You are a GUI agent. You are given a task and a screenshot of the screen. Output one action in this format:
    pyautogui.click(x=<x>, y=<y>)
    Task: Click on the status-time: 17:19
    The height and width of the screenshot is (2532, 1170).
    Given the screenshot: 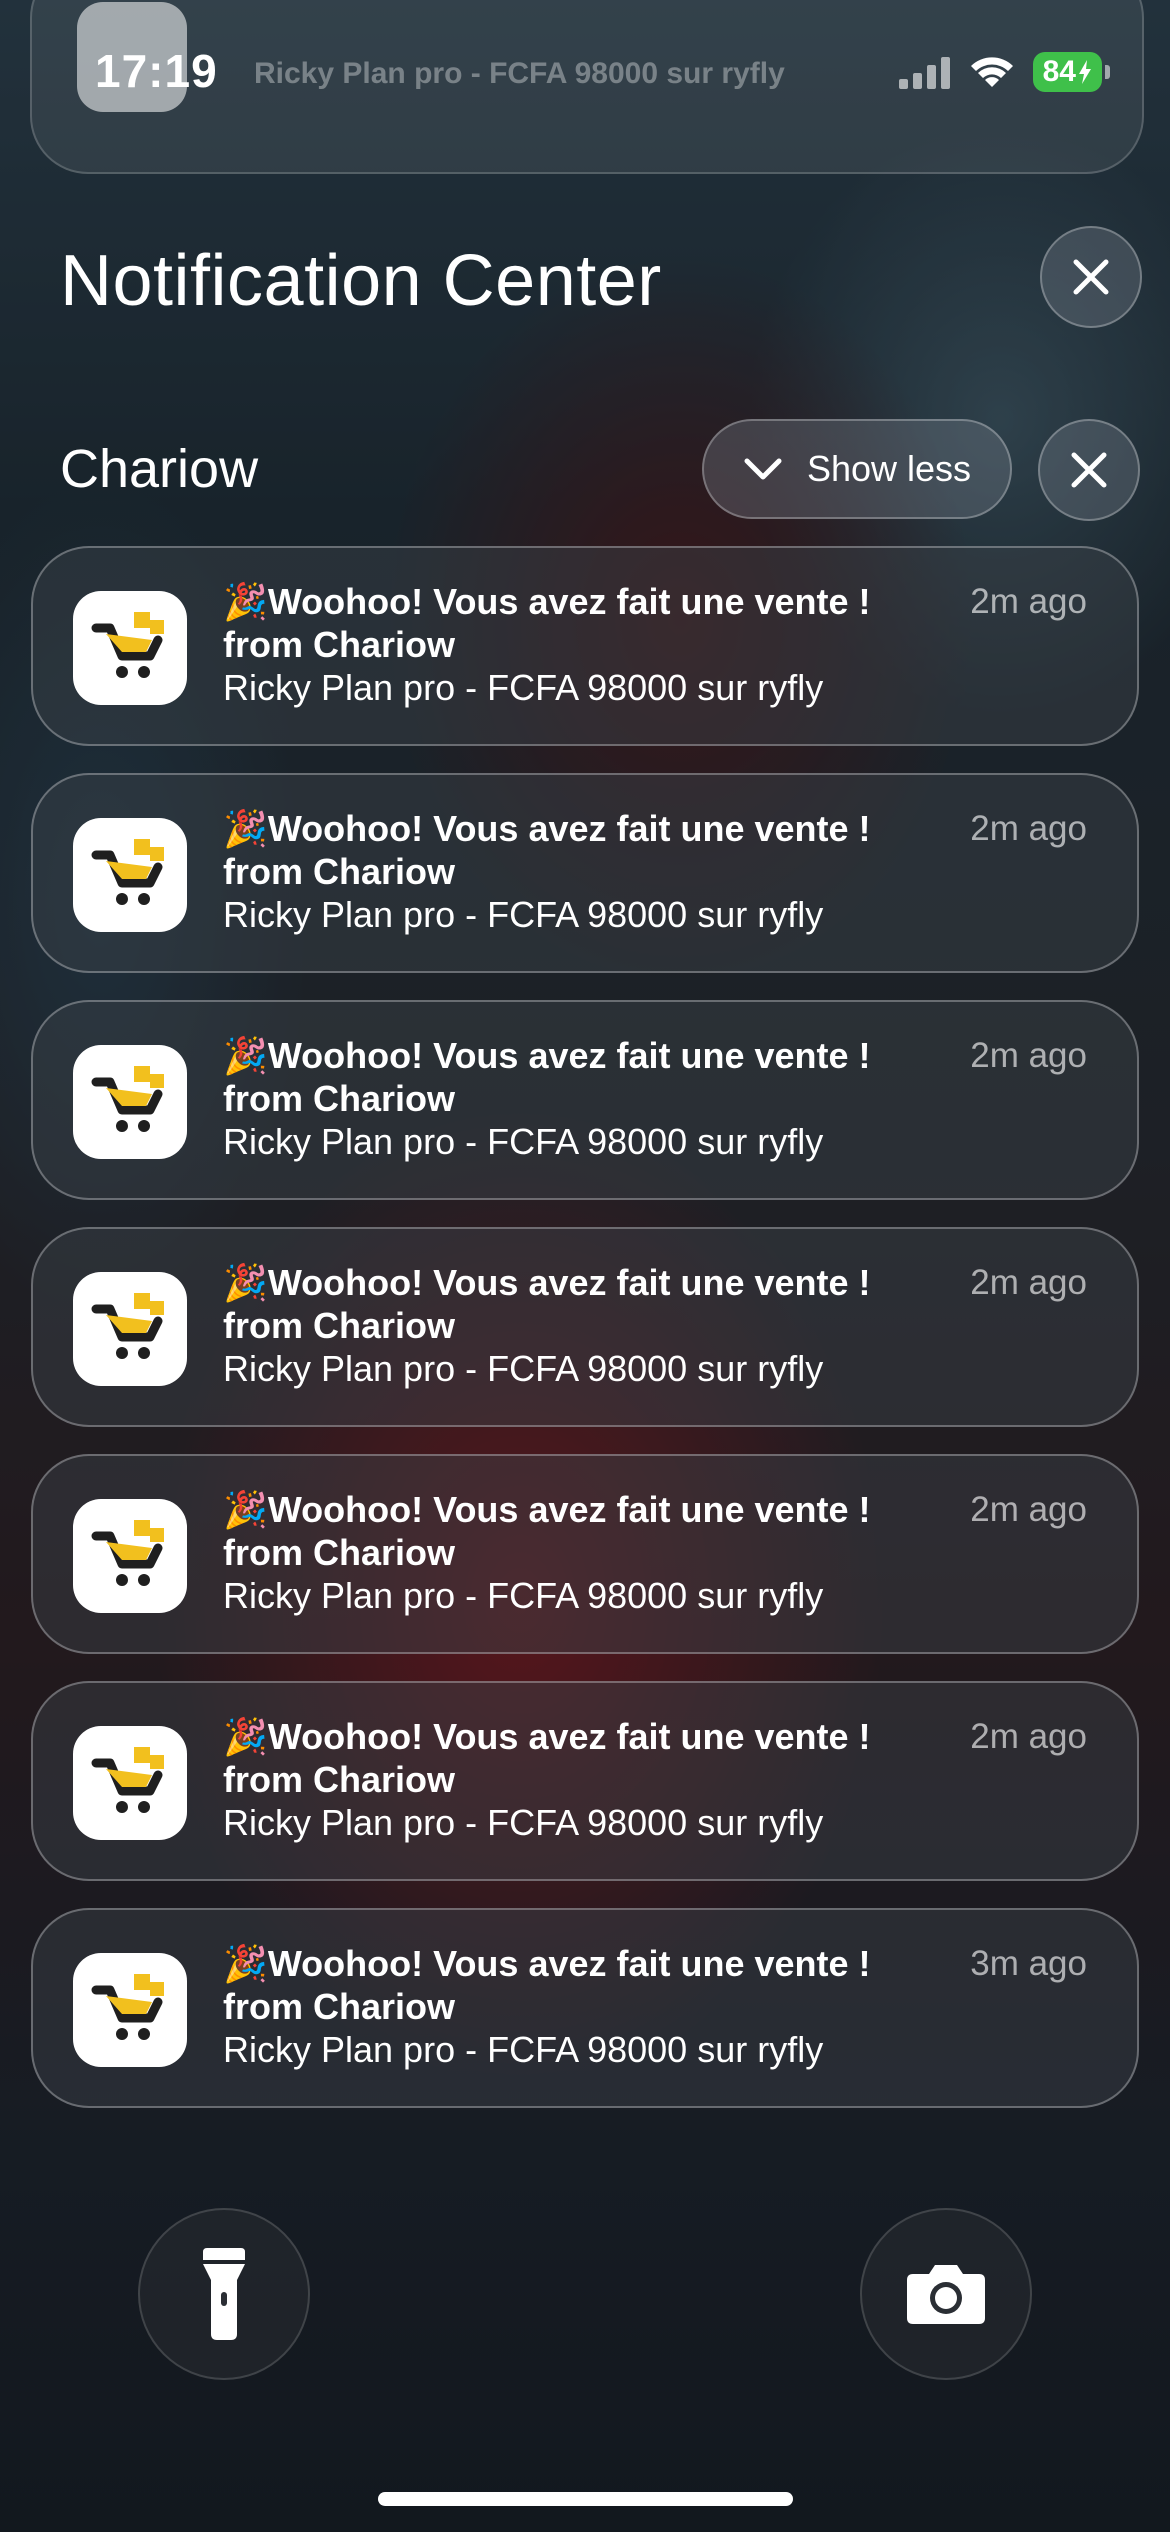 What is the action you would take?
    pyautogui.click(x=156, y=71)
    